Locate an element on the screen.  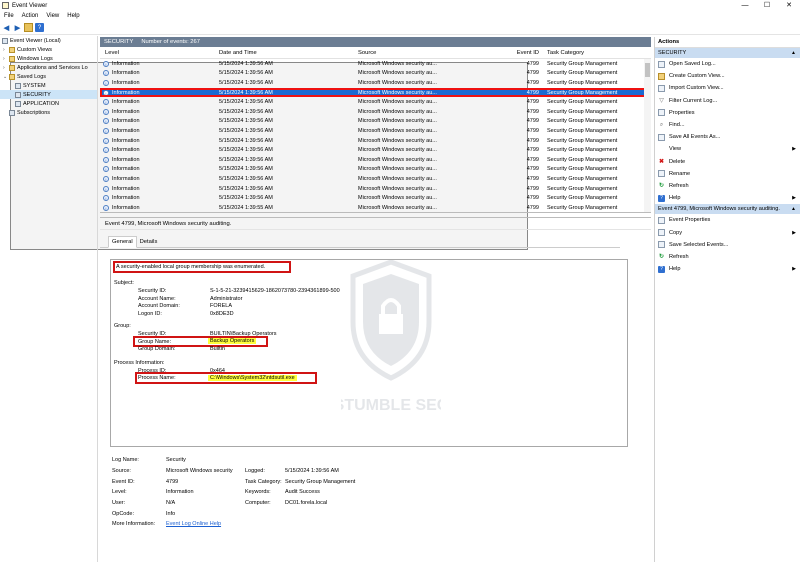
subject-security-id-key: Security ID: is located at coordinates (152, 291).